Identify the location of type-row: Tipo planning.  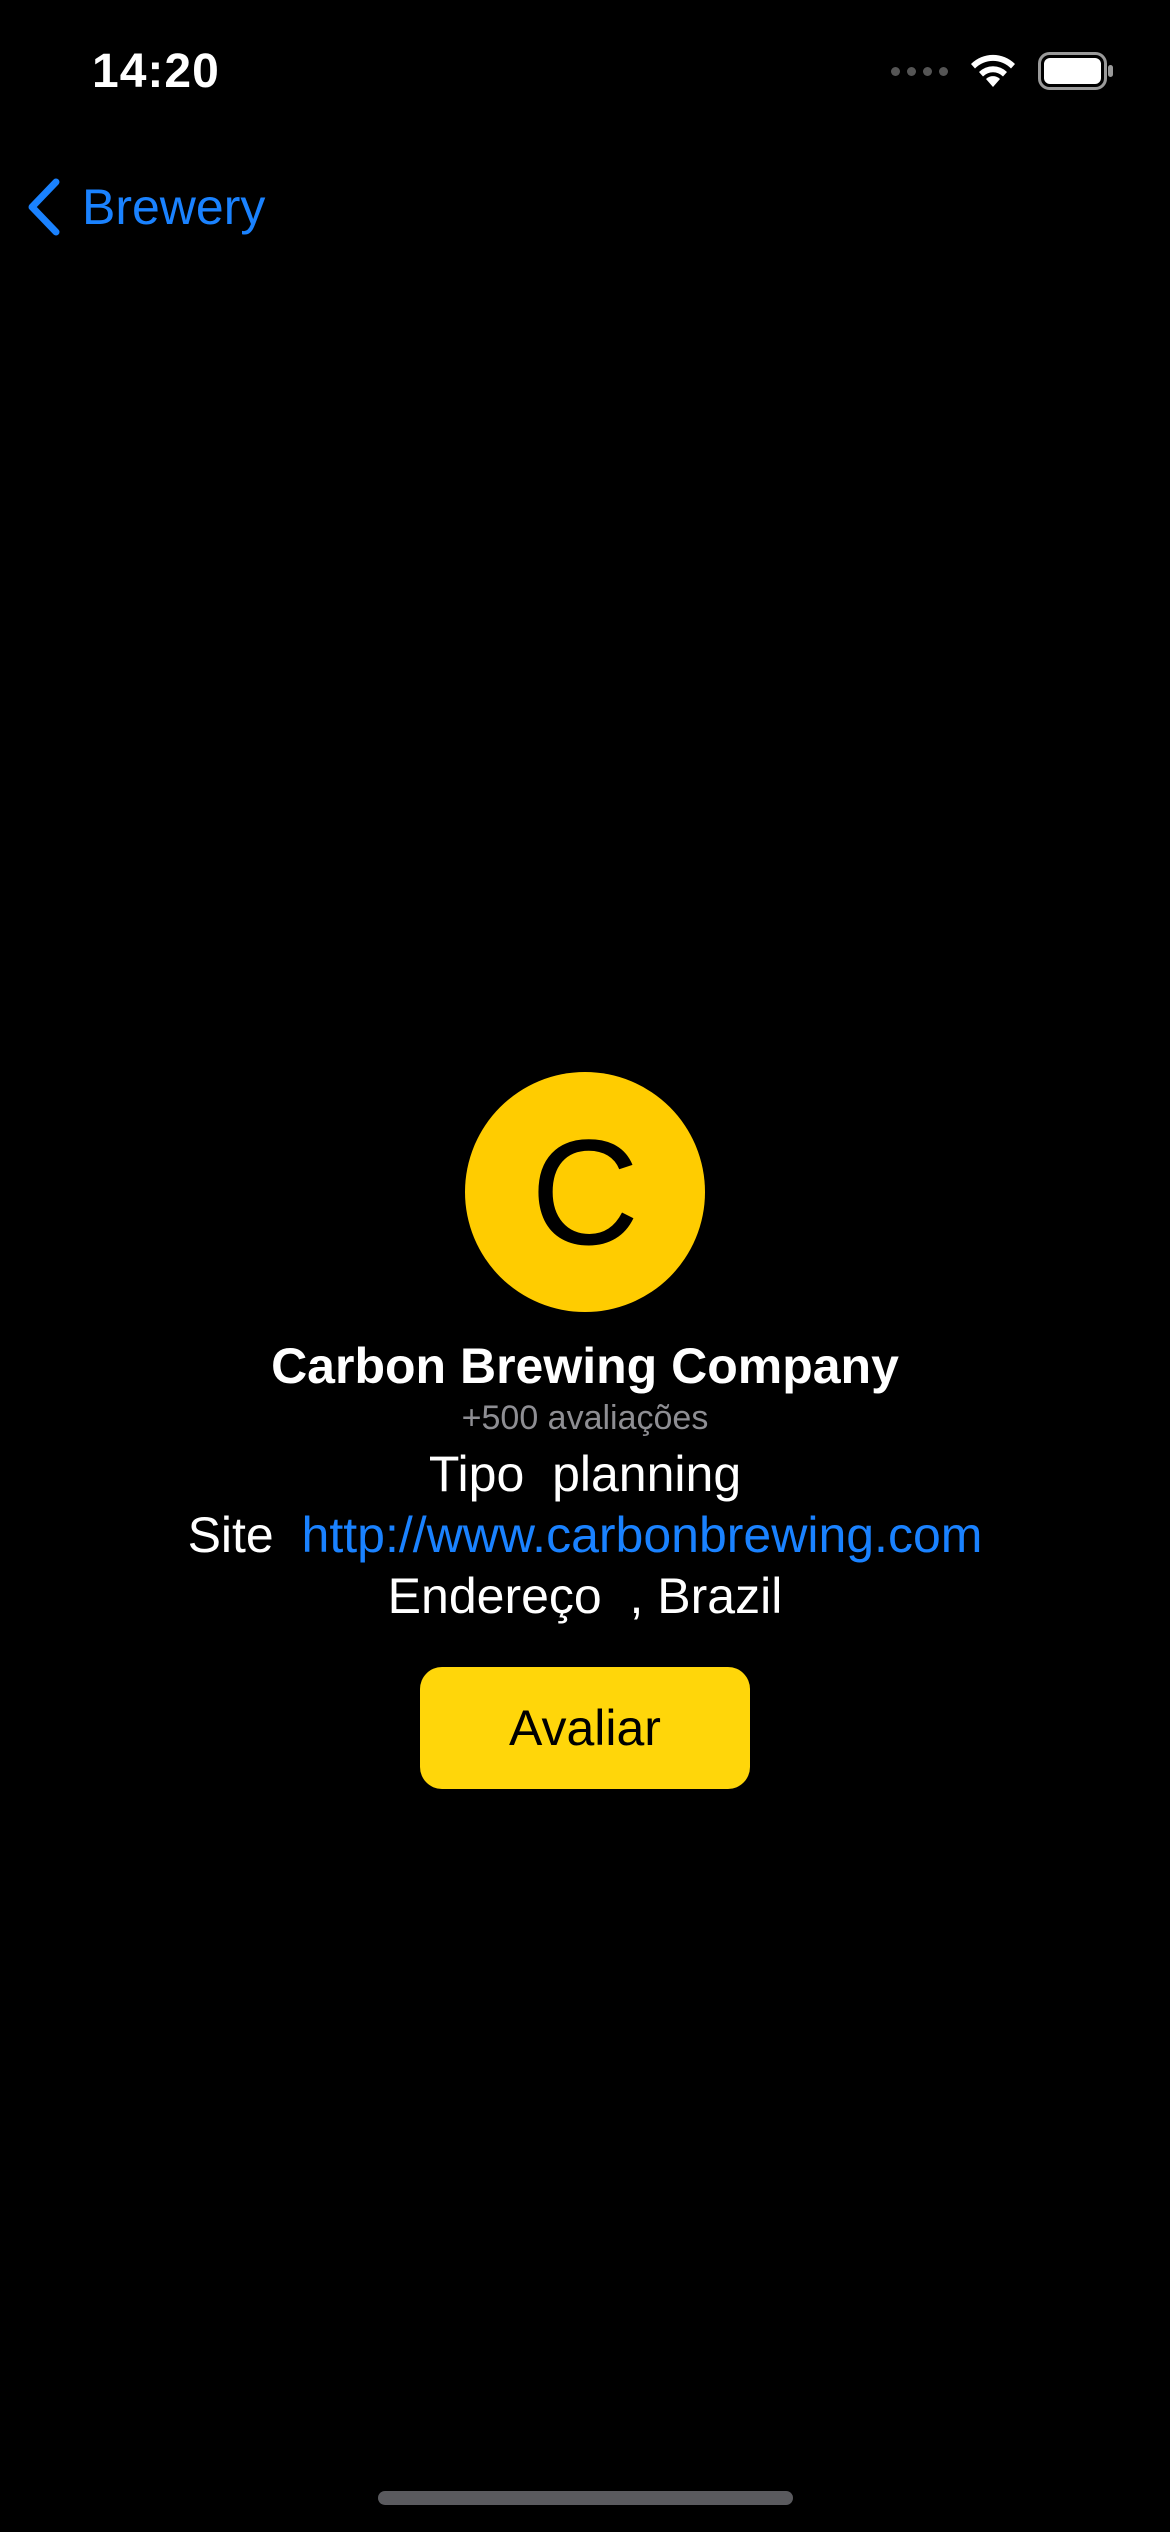
(585, 1474).